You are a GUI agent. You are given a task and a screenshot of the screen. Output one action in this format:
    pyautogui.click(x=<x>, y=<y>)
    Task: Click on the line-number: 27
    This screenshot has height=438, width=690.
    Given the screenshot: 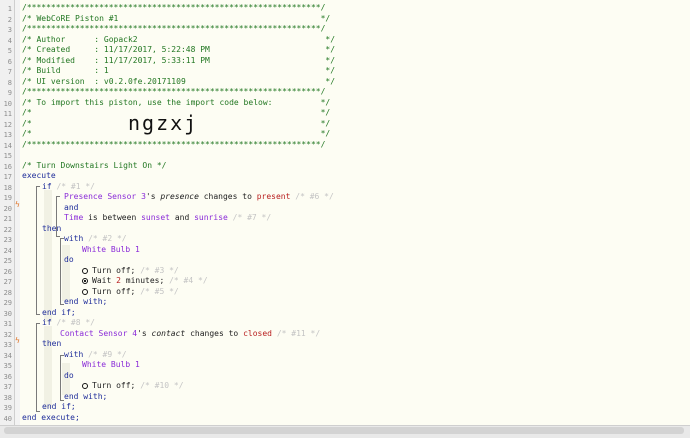 What is the action you would take?
    pyautogui.click(x=7, y=282)
    